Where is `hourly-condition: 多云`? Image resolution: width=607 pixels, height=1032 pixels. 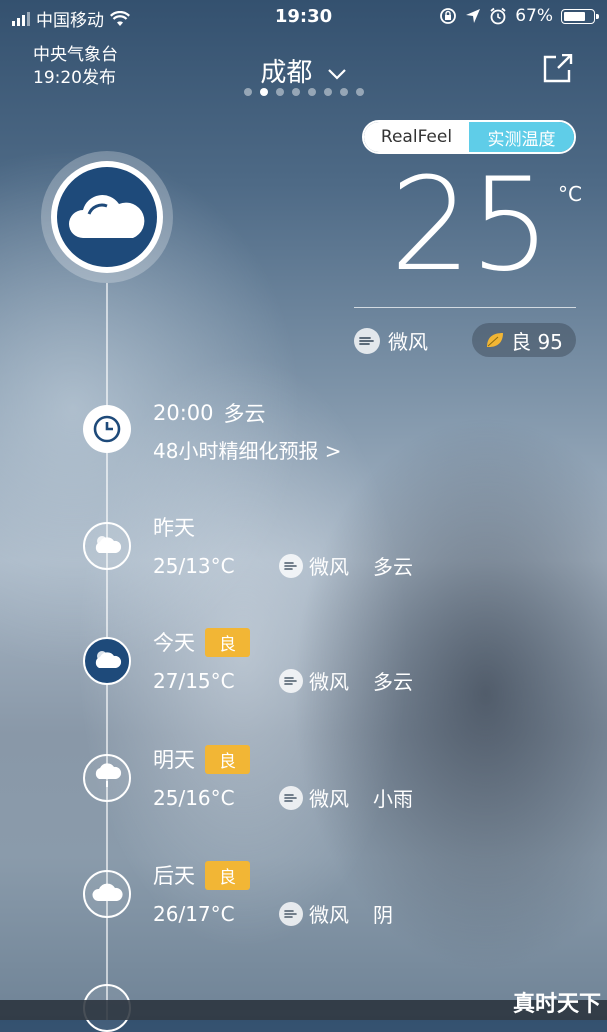 hourly-condition: 多云 is located at coordinates (244, 414).